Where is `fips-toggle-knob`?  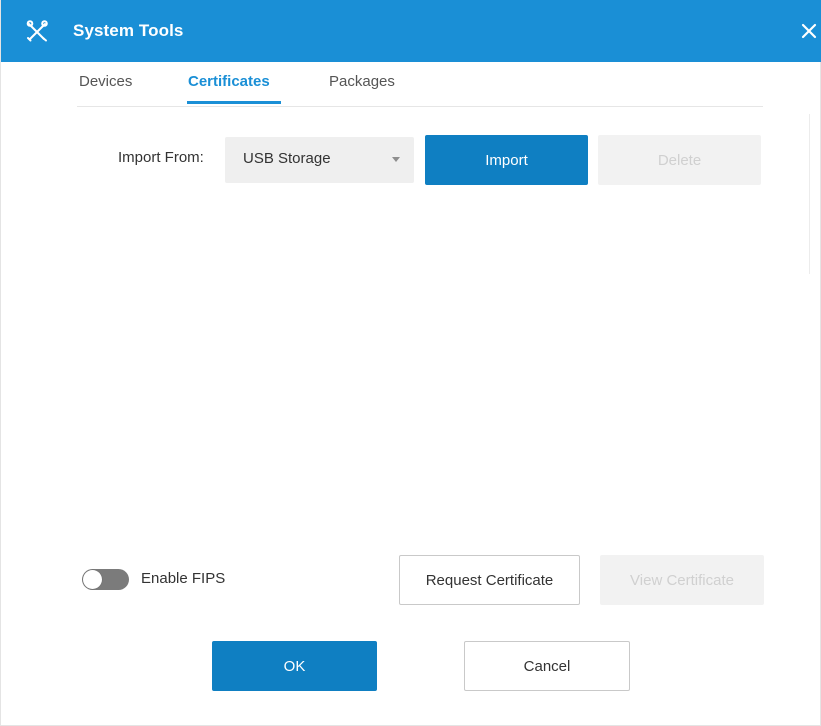
fips-toggle-knob is located at coordinates (92, 579).